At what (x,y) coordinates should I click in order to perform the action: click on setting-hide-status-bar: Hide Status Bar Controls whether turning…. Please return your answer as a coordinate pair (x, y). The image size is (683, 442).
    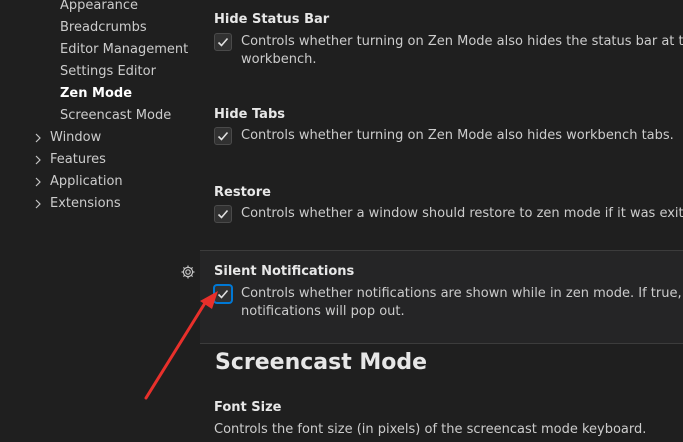
    Looking at the image, I should click on (441, 40).